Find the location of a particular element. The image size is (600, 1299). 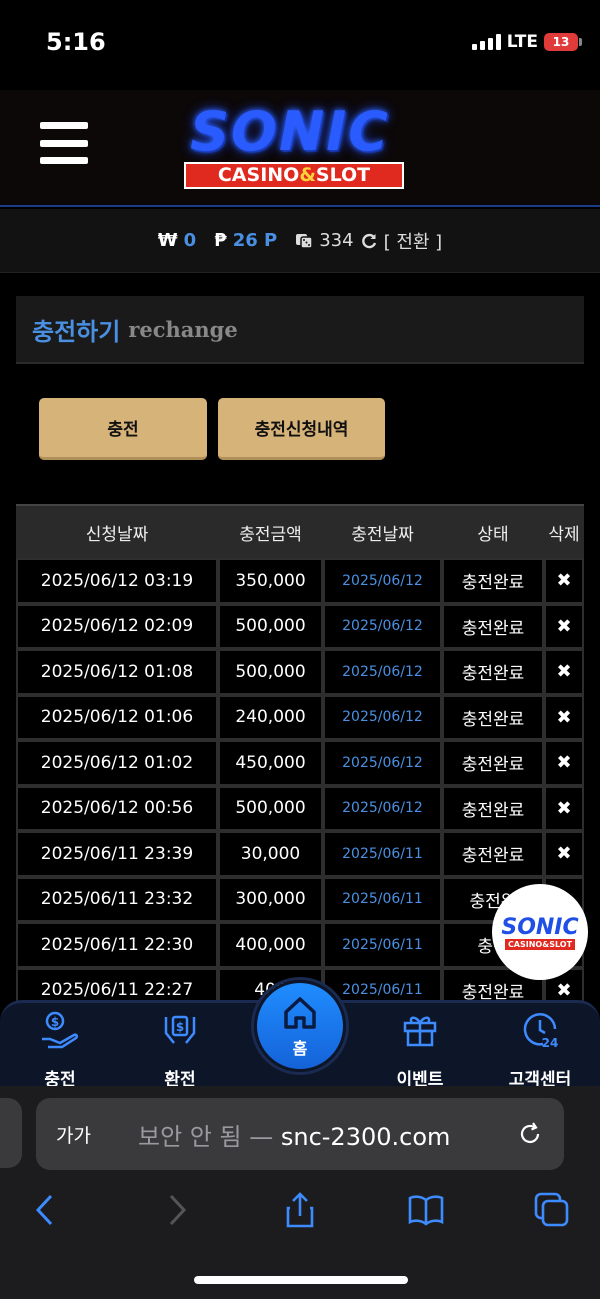

request-date-cell: 2025/06/11 22:30 is located at coordinates (117, 945).